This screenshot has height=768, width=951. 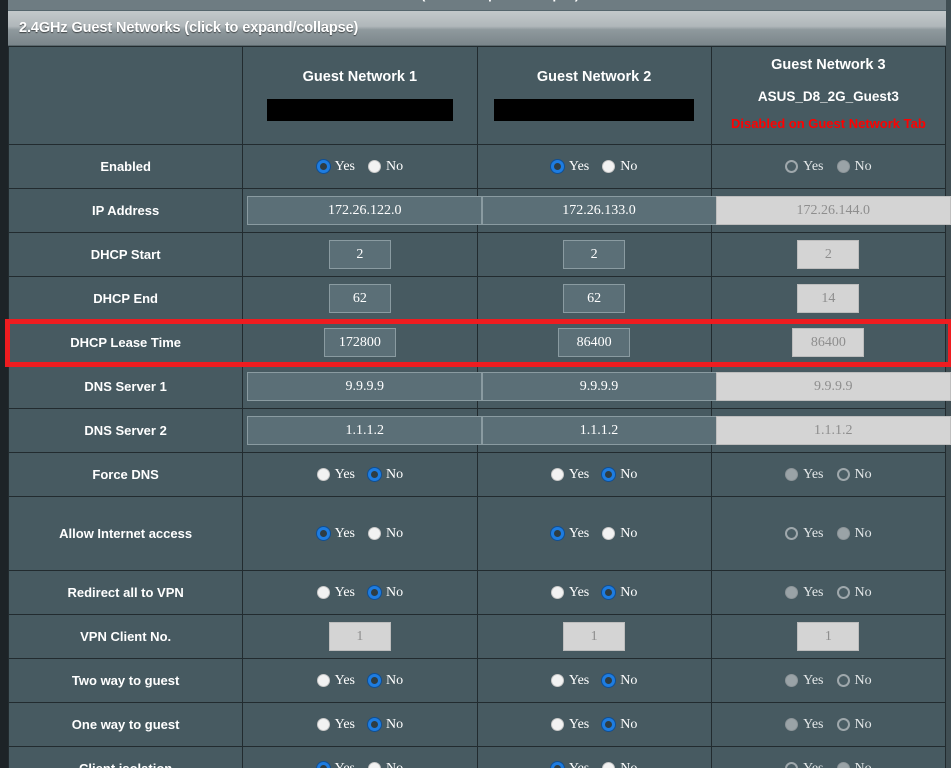 I want to click on ssid-redaction-bar, so click(x=594, y=109).